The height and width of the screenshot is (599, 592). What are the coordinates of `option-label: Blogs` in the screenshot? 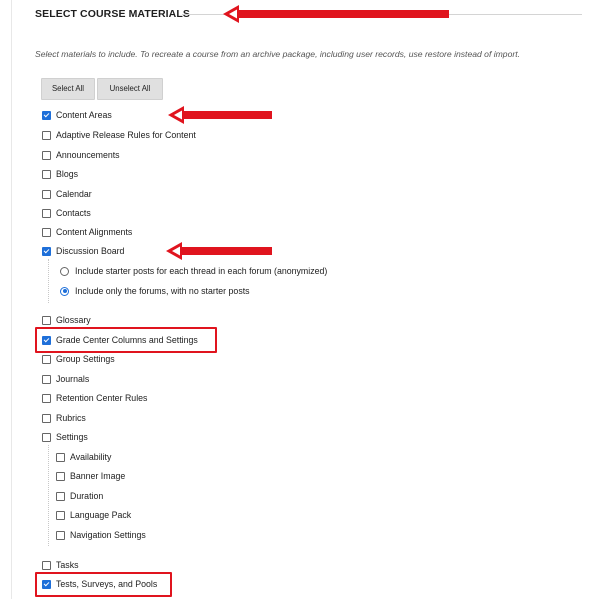 It's located at (67, 174).